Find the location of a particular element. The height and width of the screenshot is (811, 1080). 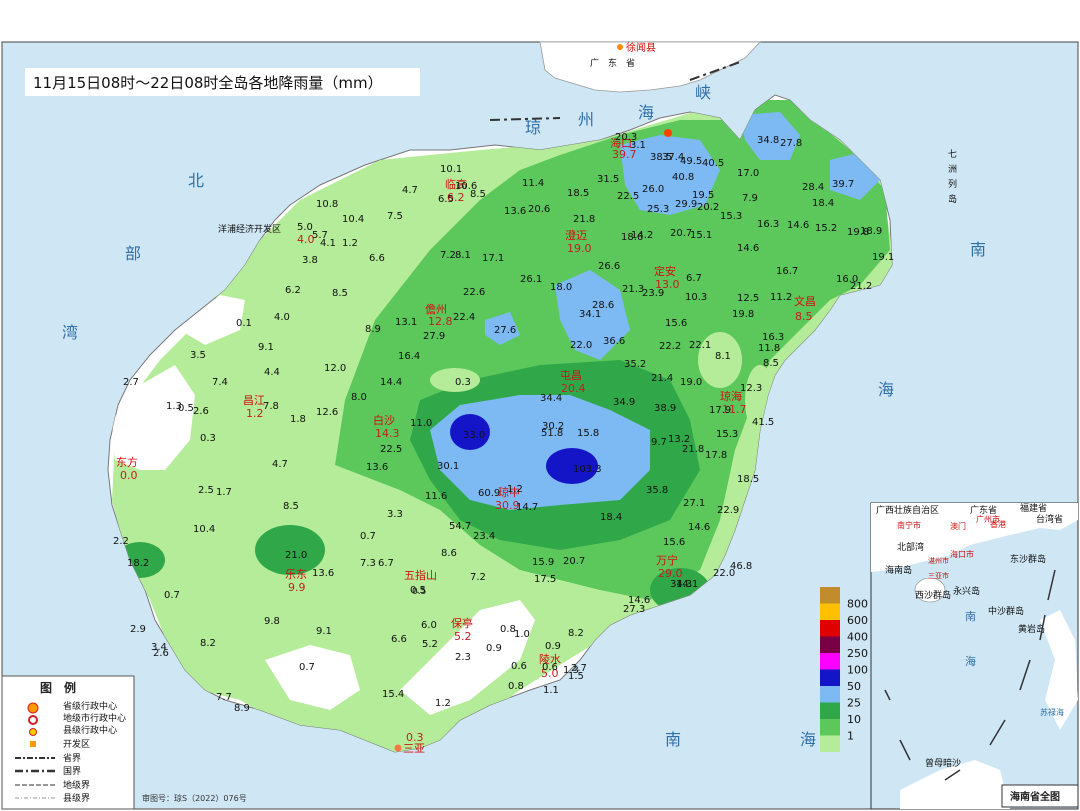

station-value: 8.6 is located at coordinates (449, 553).